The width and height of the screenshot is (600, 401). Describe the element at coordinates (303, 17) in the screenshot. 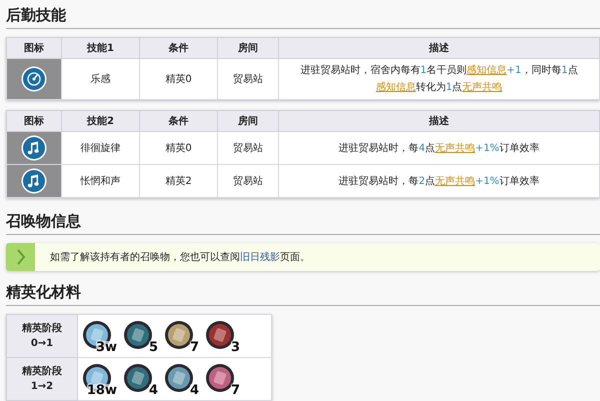

I see `section-heading: 后勤技能` at that location.